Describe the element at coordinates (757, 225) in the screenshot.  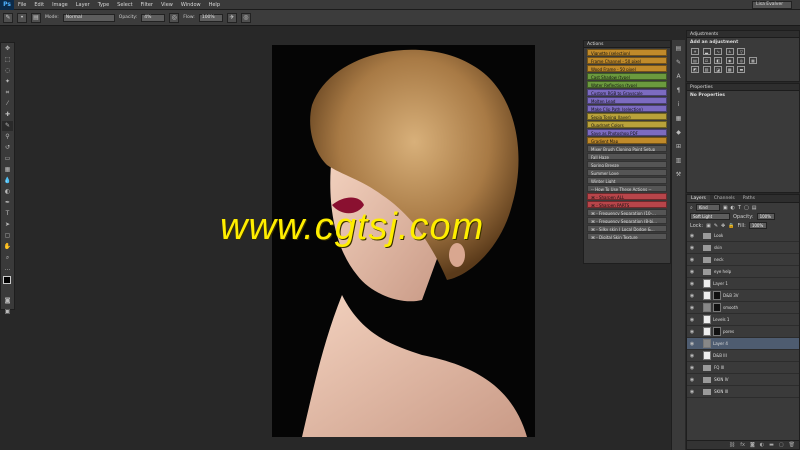
I see `layer-fill-field: 100%` at that location.